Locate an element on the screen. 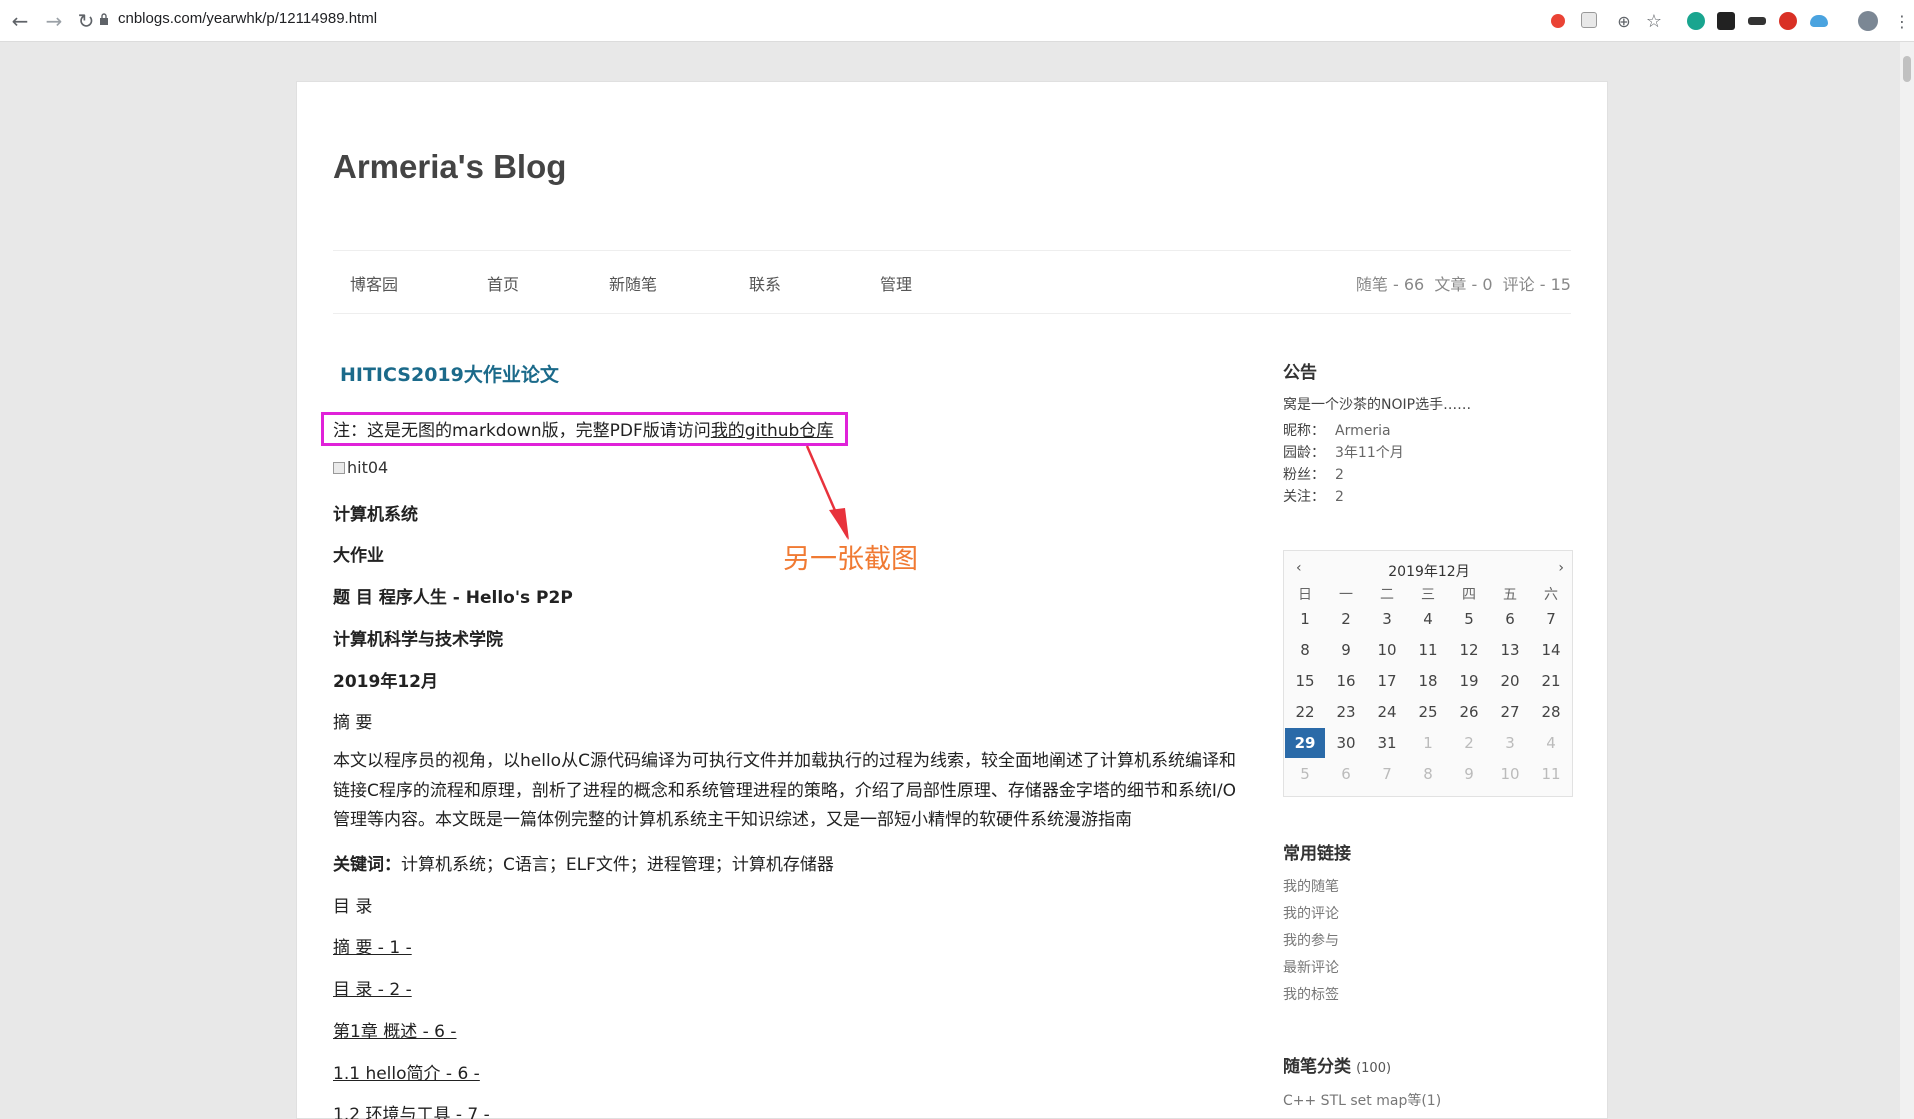 This screenshot has height=1119, width=1914. lock-icon is located at coordinates (104, 19).